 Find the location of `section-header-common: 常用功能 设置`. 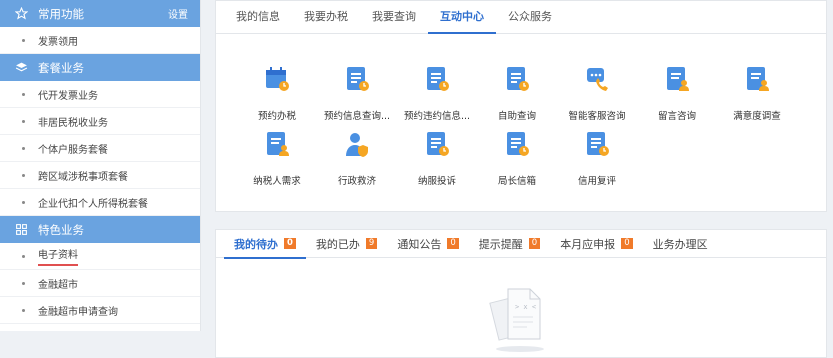

section-header-common: 常用功能 设置 is located at coordinates (100, 13).